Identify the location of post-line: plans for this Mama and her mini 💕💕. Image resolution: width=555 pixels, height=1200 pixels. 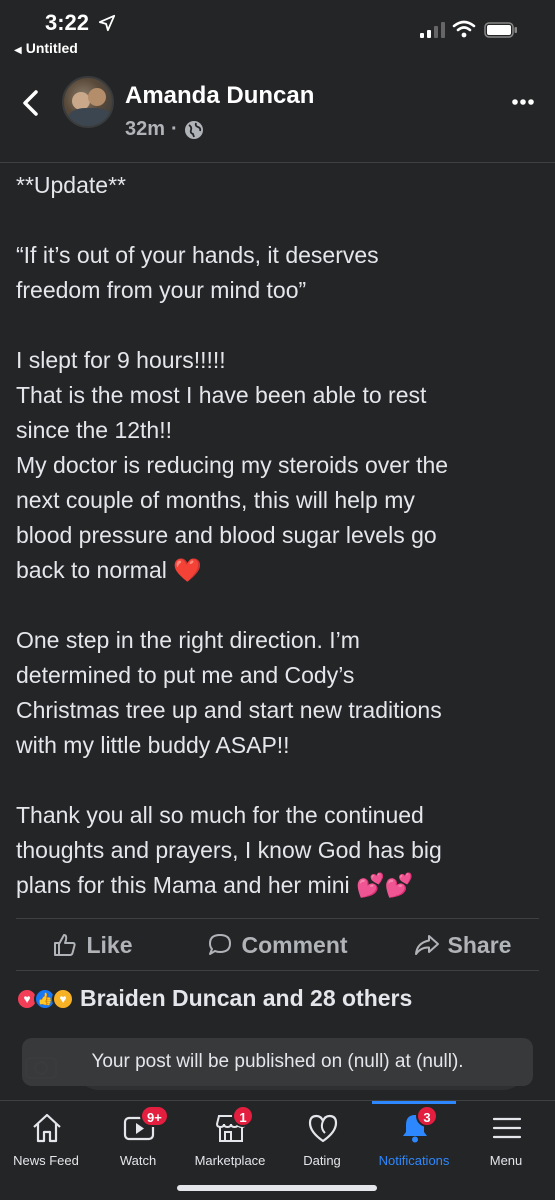
(278, 885).